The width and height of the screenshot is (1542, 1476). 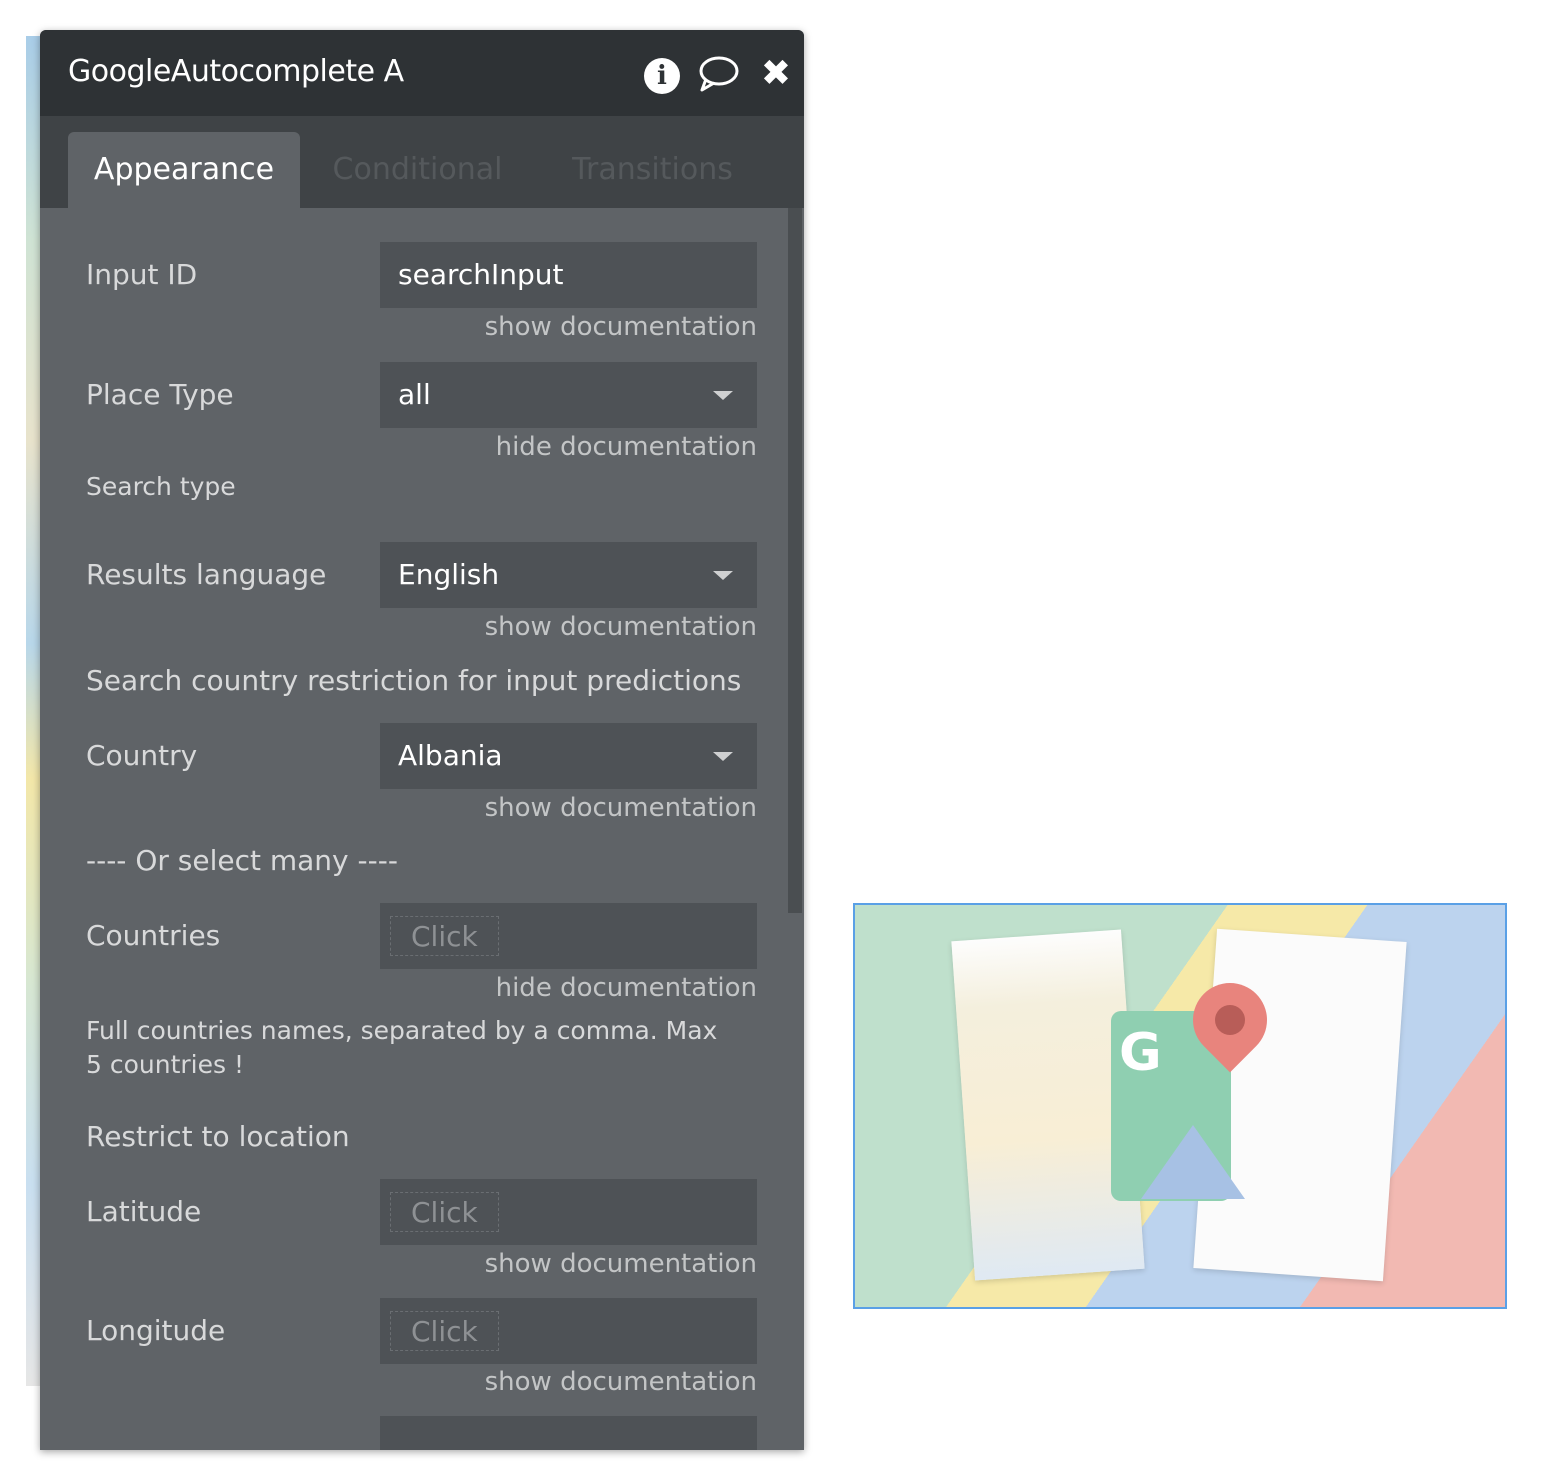 I want to click on input-id-field: searchInput, so click(x=568, y=275).